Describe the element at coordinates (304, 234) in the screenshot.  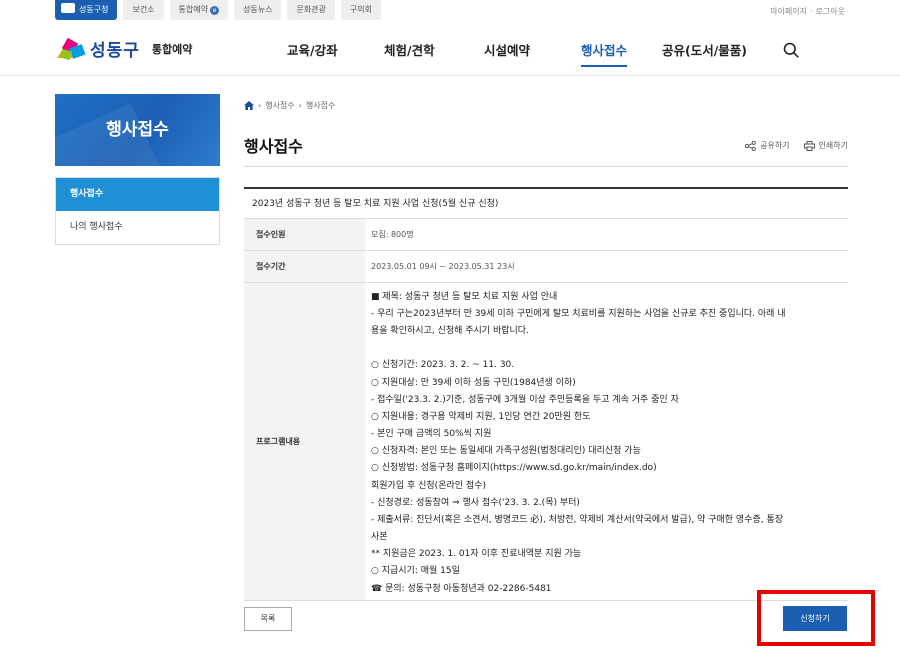
I see `row-label: 접수인원` at that location.